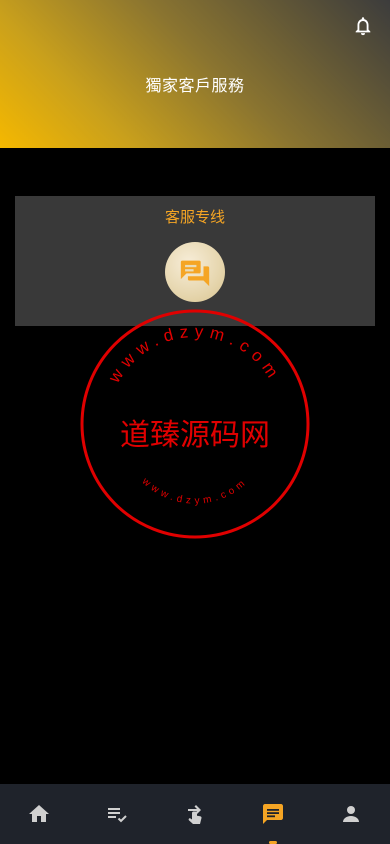 This screenshot has width=390, height=844. I want to click on tab-profile, so click(351, 814).